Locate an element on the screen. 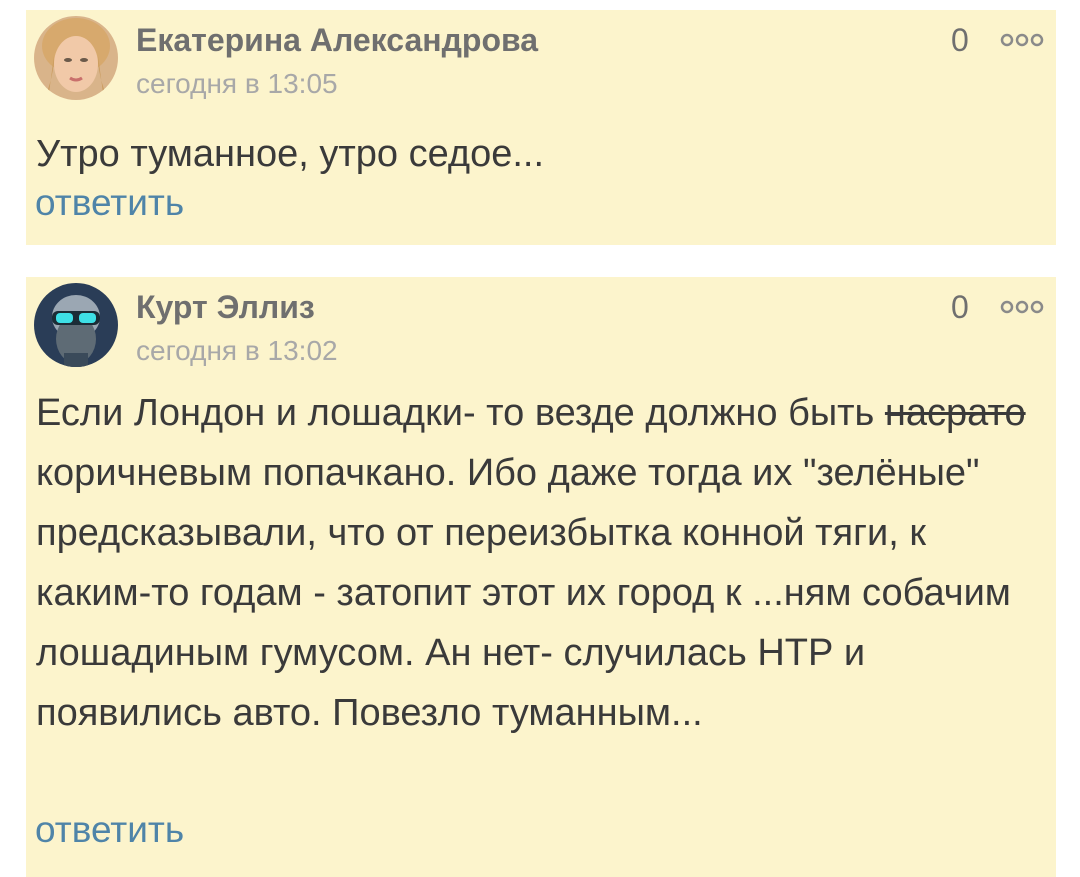 The height and width of the screenshot is (877, 1080). strikethrough-text: насрато is located at coordinates (955, 413).